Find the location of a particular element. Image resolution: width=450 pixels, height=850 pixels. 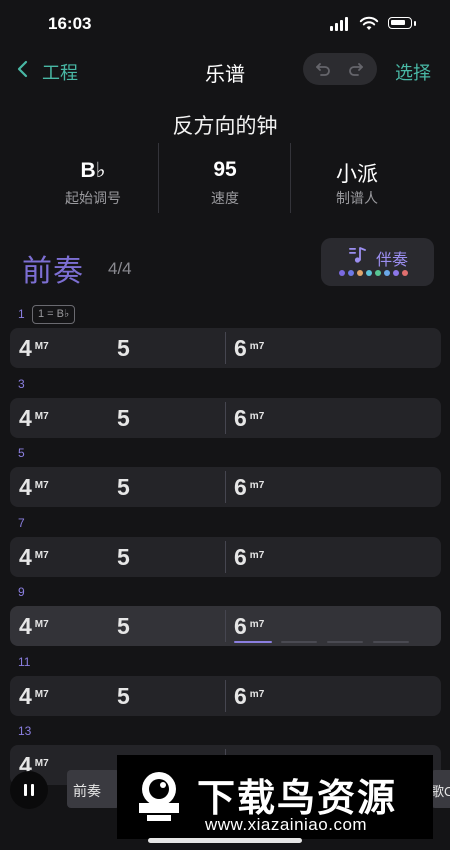

bar-number: 5 is located at coordinates (21, 453).